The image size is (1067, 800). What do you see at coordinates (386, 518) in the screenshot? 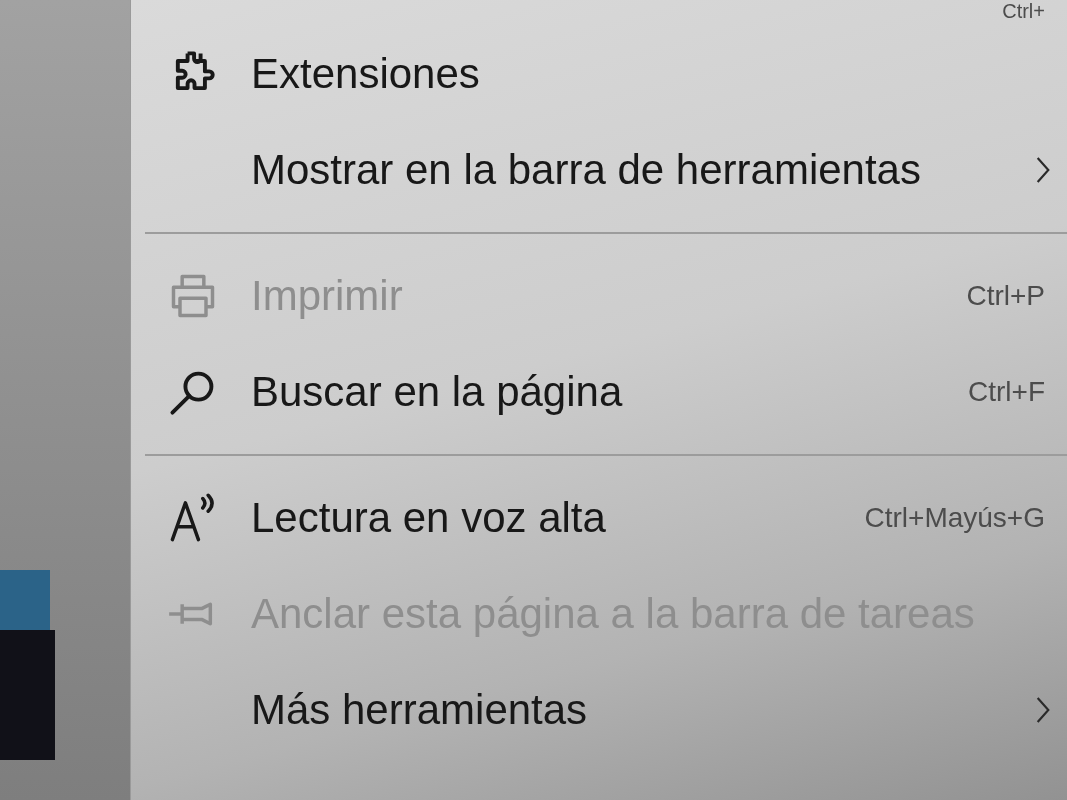
I see `menu-item: Lectura en voz alta` at bounding box center [386, 518].